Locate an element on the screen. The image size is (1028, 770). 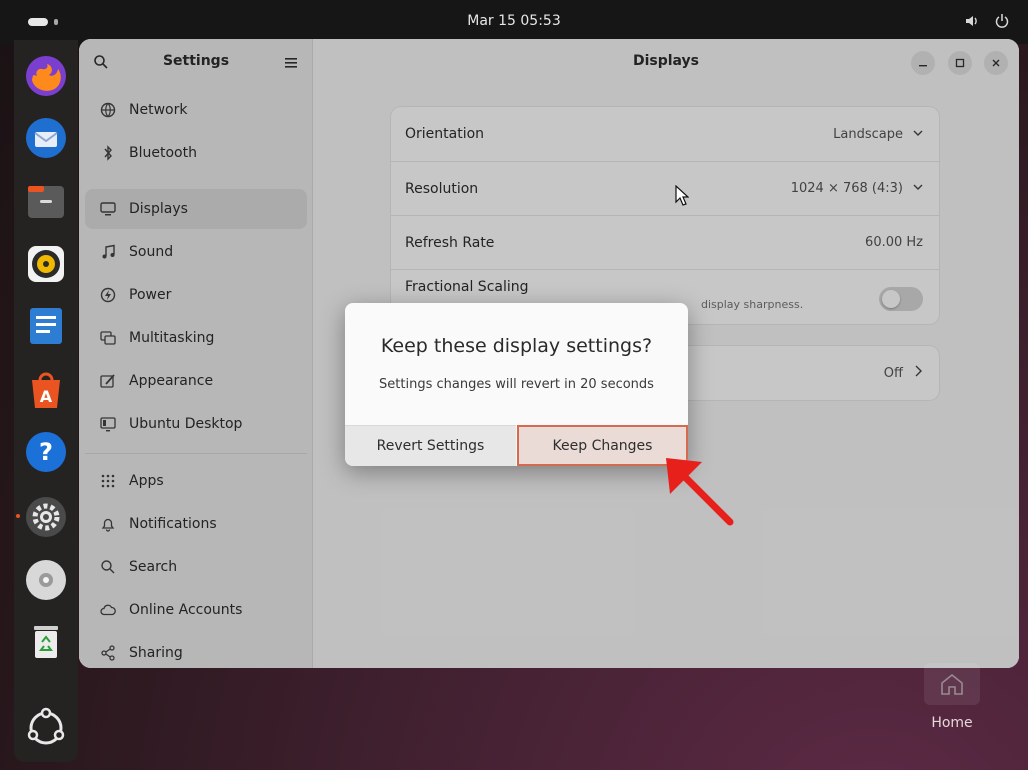
home-label: Home is located at coordinates (952, 723).